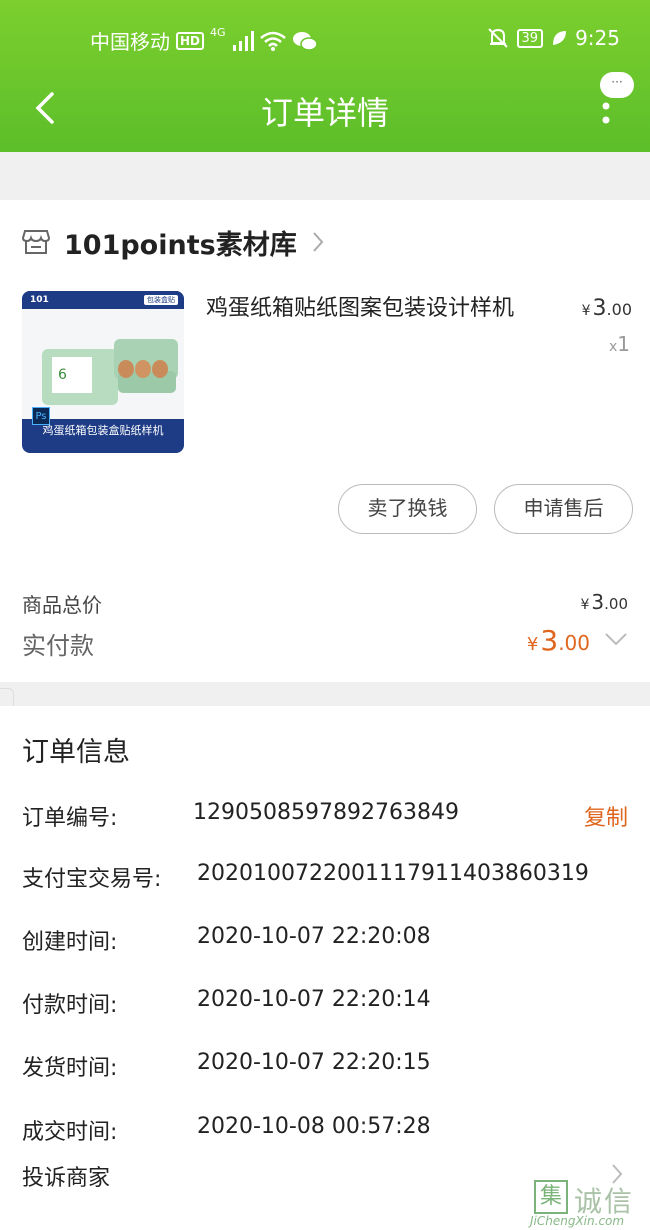 This screenshot has height=1230, width=650. Describe the element at coordinates (598, 602) in the screenshot. I see `total-integer: 3` at that location.